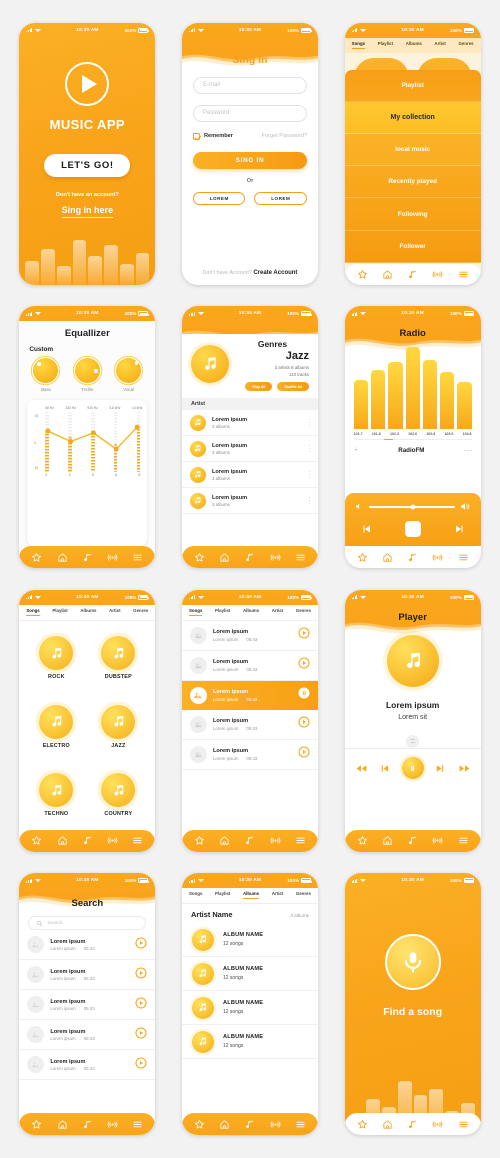 The width and height of the screenshot is (500, 1158). I want to click on radio-tuner-indicator, so click(412, 439).